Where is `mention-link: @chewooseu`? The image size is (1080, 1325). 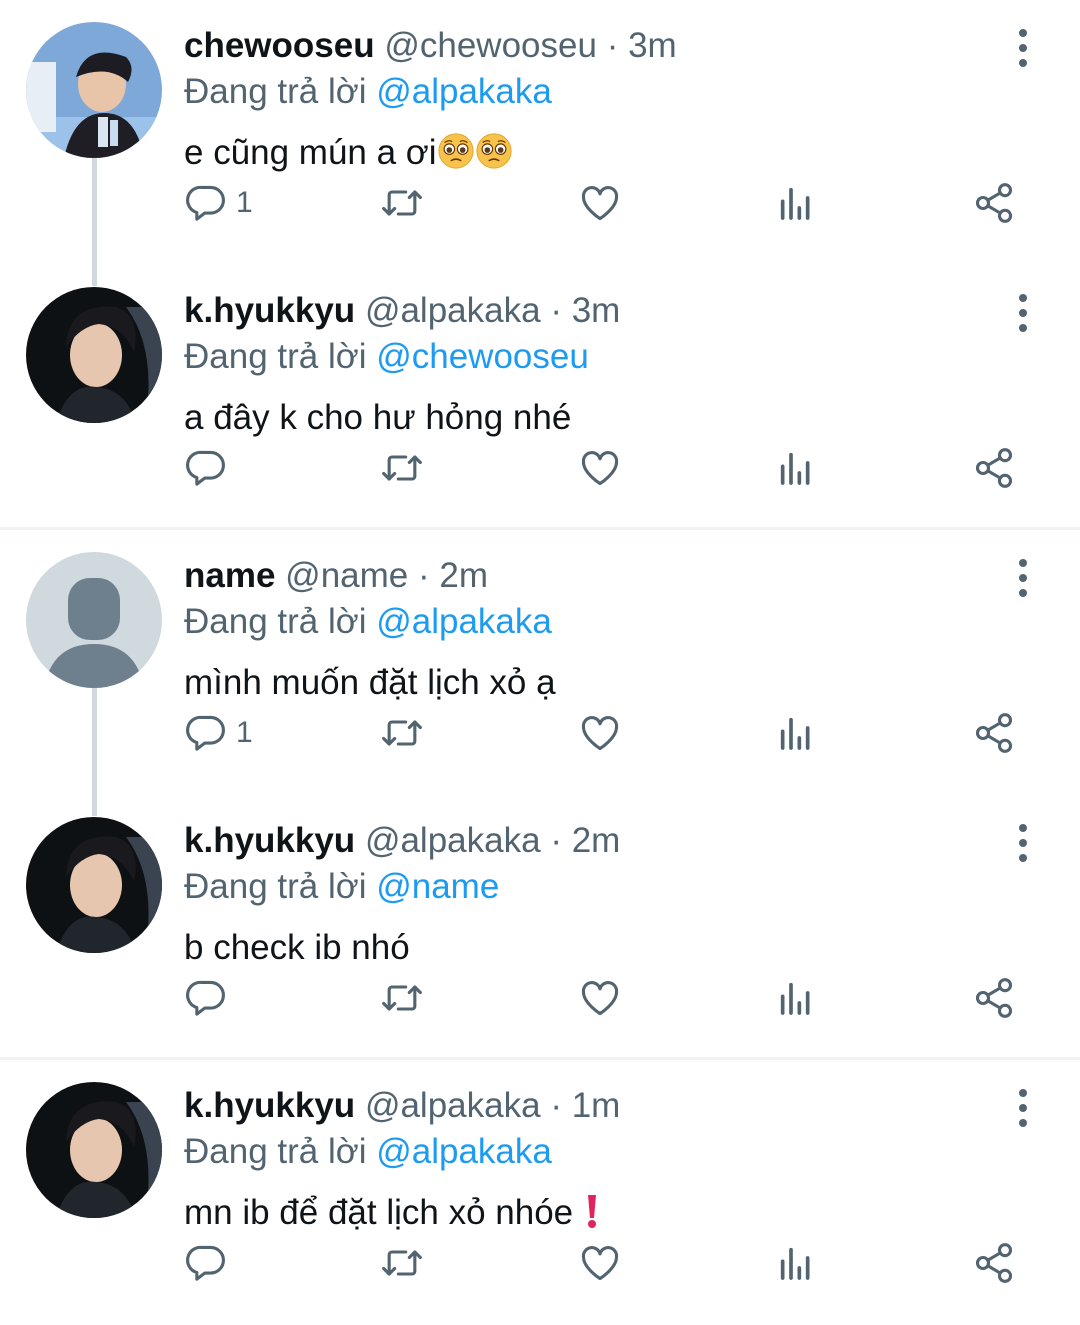 mention-link: @chewooseu is located at coordinates (482, 356).